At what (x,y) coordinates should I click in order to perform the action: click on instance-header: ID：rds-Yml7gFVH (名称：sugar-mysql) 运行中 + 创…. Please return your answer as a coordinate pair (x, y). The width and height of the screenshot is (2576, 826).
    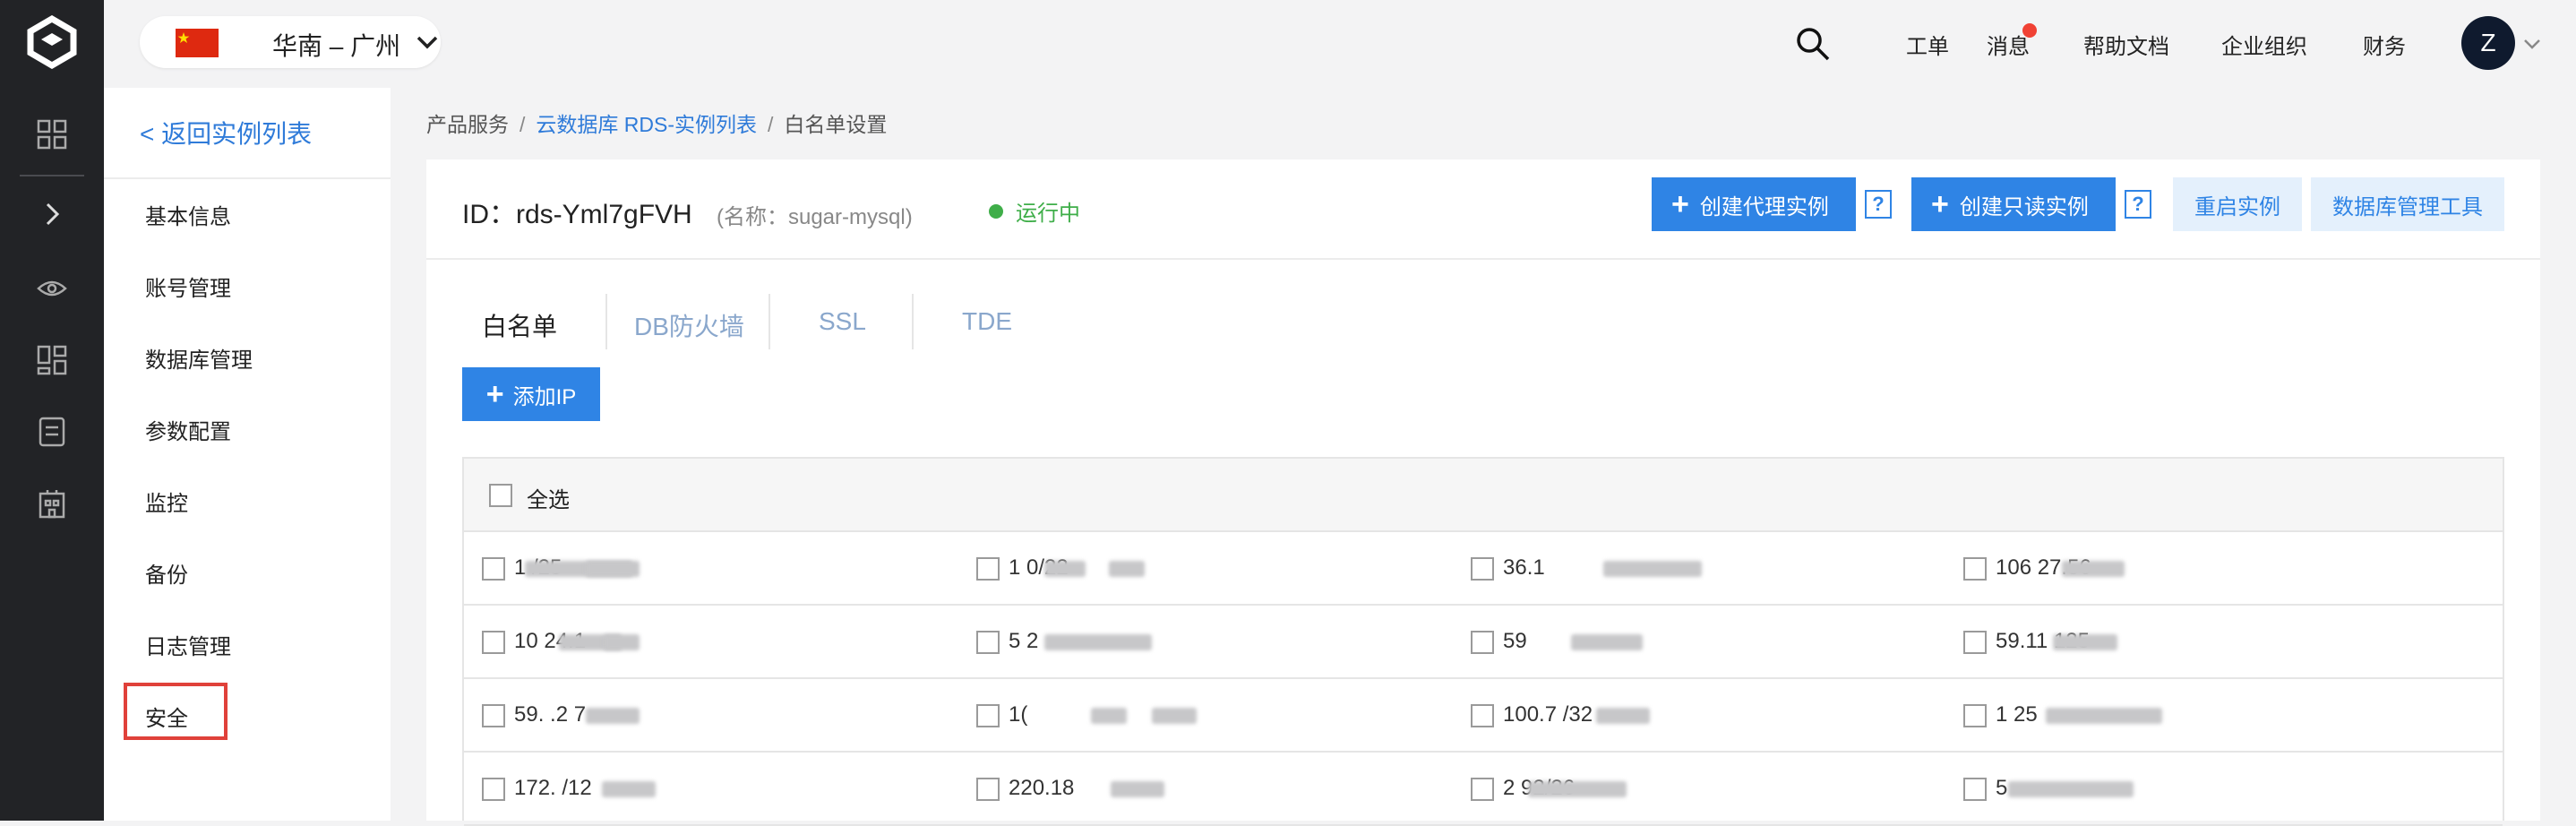
    Looking at the image, I should click on (1483, 209).